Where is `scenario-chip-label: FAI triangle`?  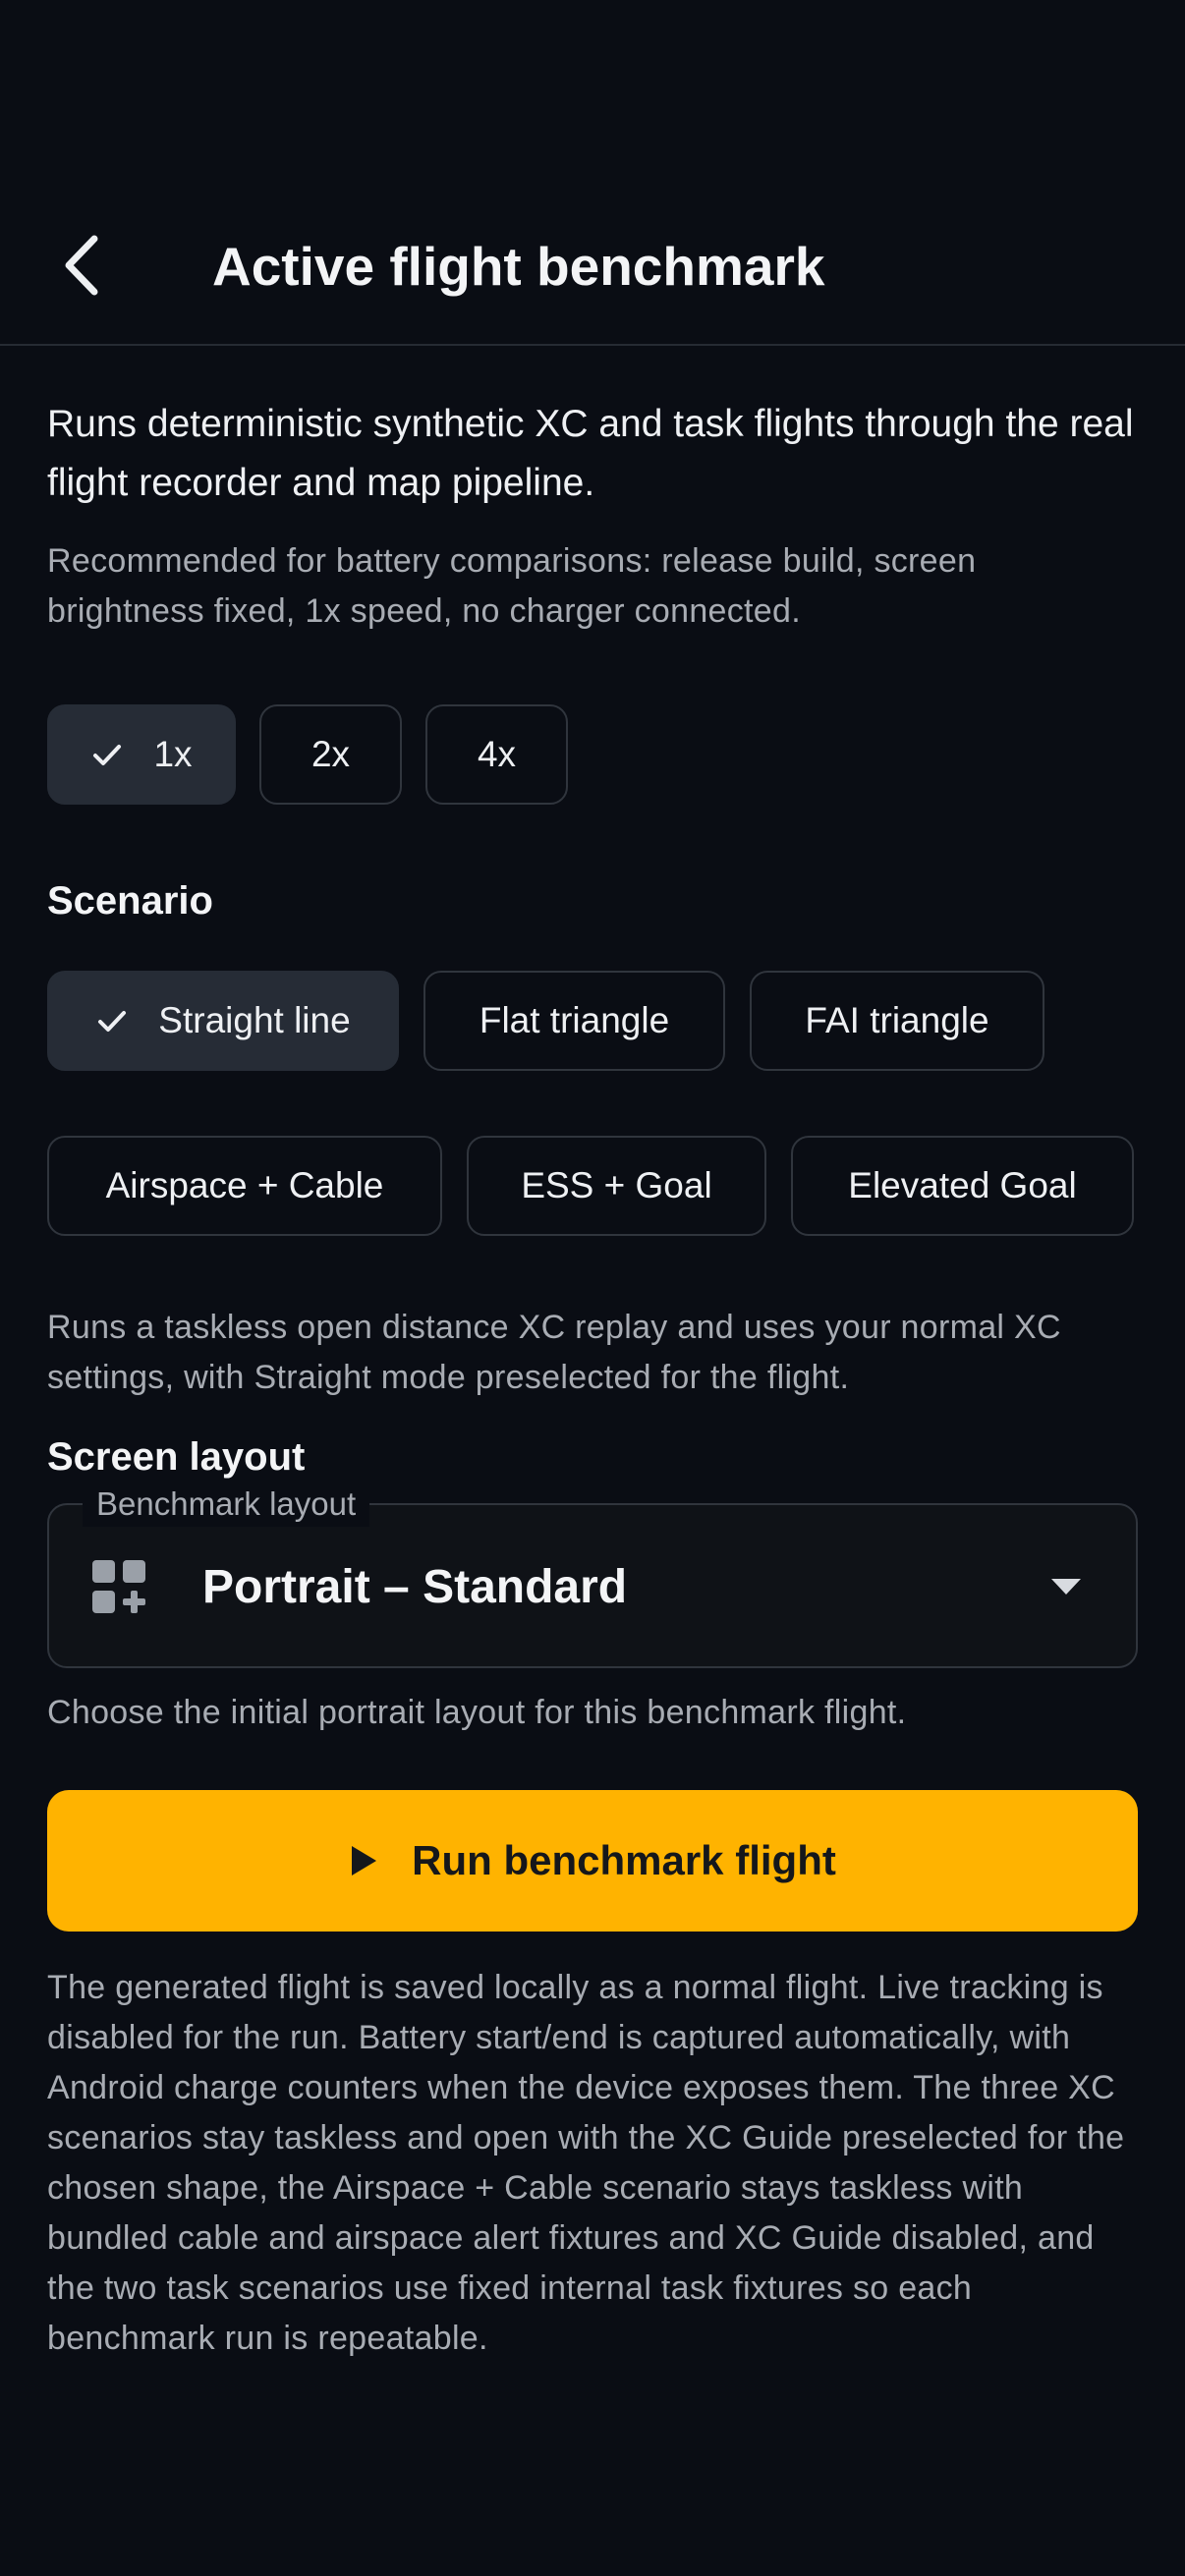
scenario-chip-label: FAI triangle is located at coordinates (897, 1020).